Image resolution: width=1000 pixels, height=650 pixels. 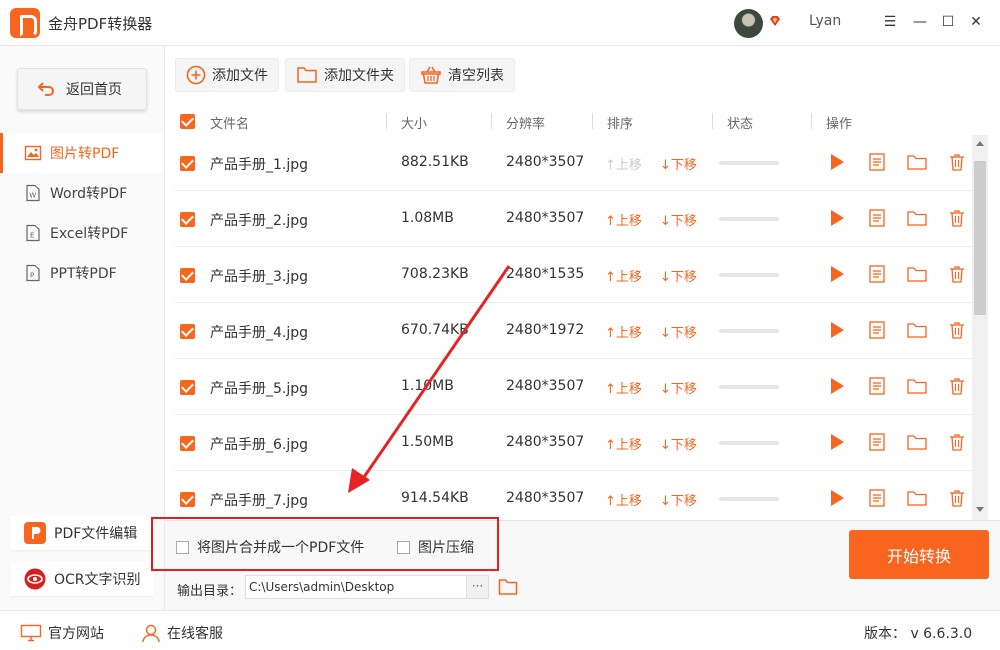 I want to click on merge-pdf-option: 将图片合并成一个PDF文件, so click(x=270, y=547).